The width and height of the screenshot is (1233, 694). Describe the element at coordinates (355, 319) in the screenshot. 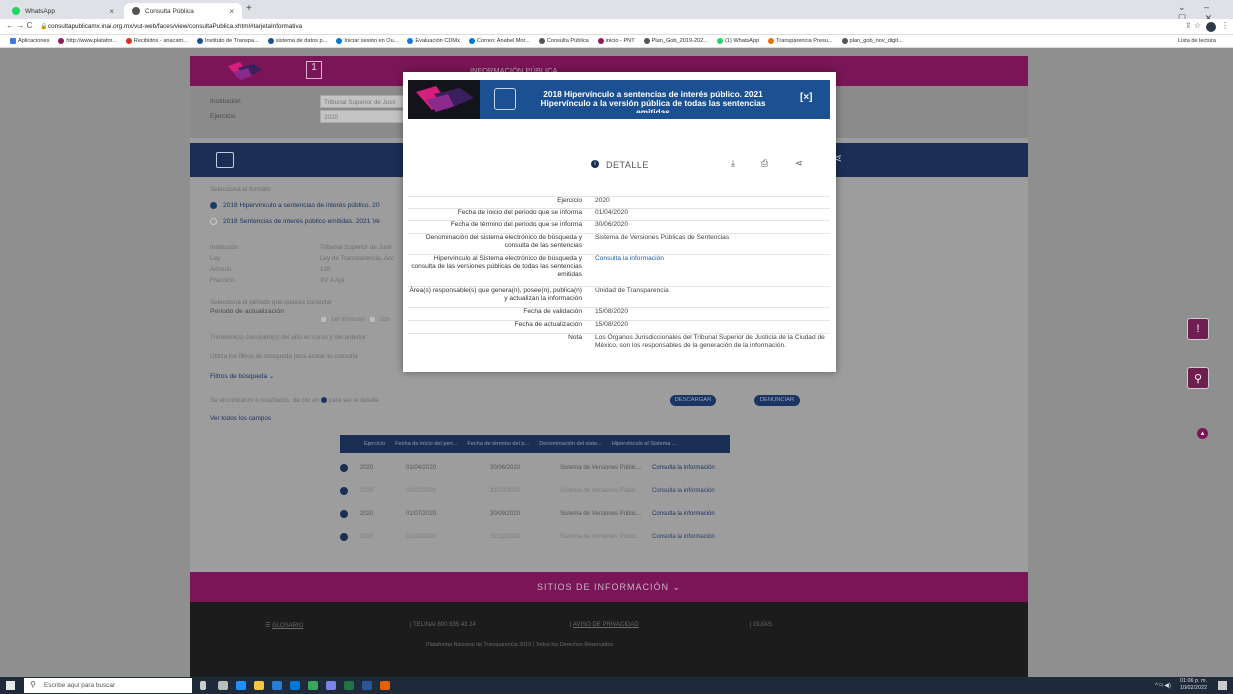

I see `period-checkboxes: 1er trimestre 2do` at that location.